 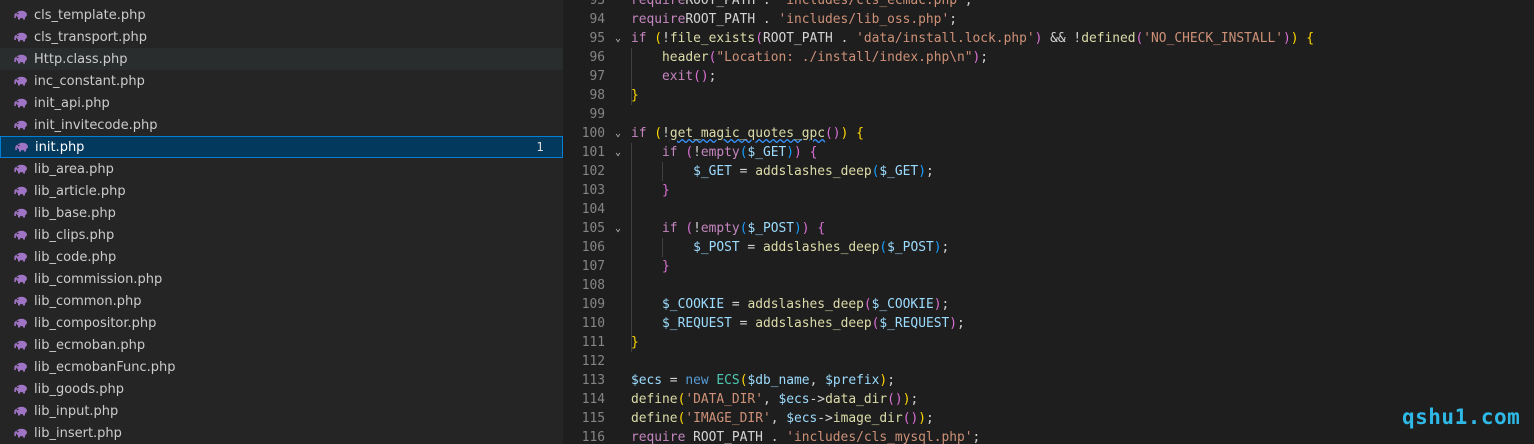 What do you see at coordinates (1048, 76) in the screenshot?
I see `code-line: 97 exit();` at bounding box center [1048, 76].